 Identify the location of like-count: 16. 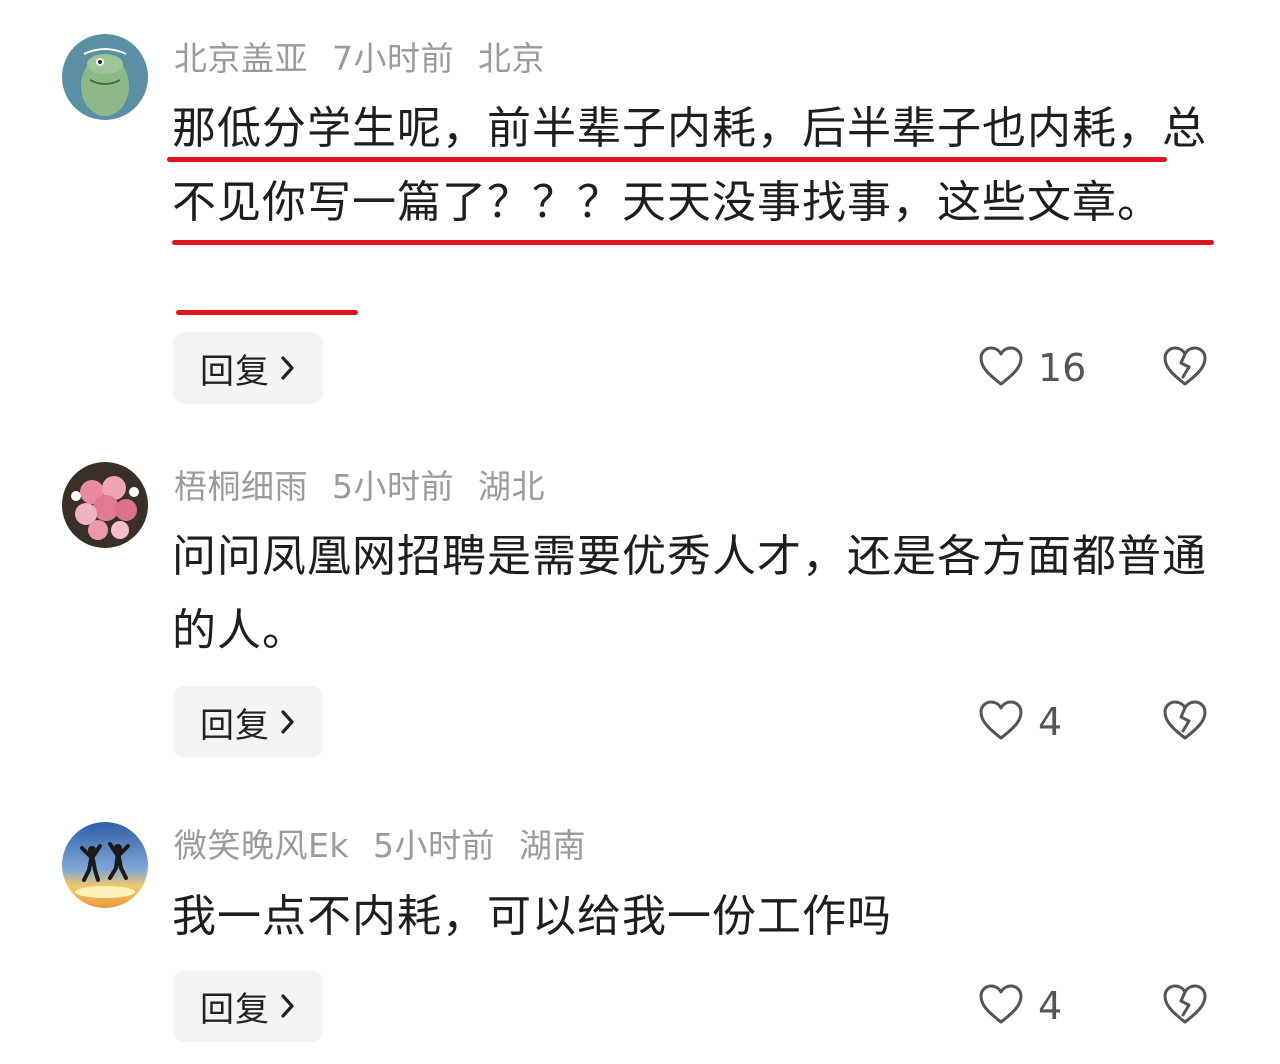
(1062, 368).